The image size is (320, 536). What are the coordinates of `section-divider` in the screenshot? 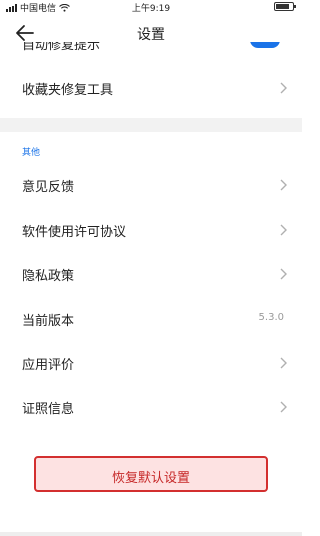 It's located at (151, 125).